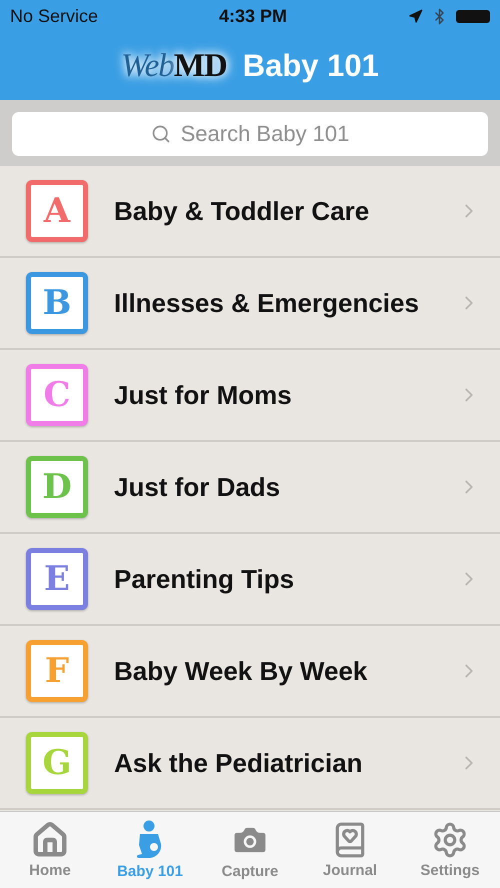 This screenshot has width=500, height=888. I want to click on battery-icon, so click(473, 16).